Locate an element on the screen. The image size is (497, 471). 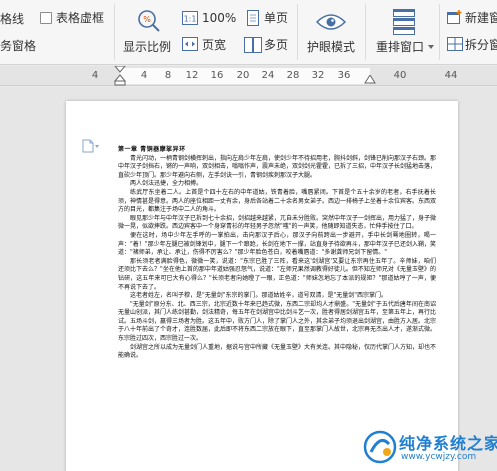
task-pane-option-label: 务窗格 is located at coordinates (18, 46).